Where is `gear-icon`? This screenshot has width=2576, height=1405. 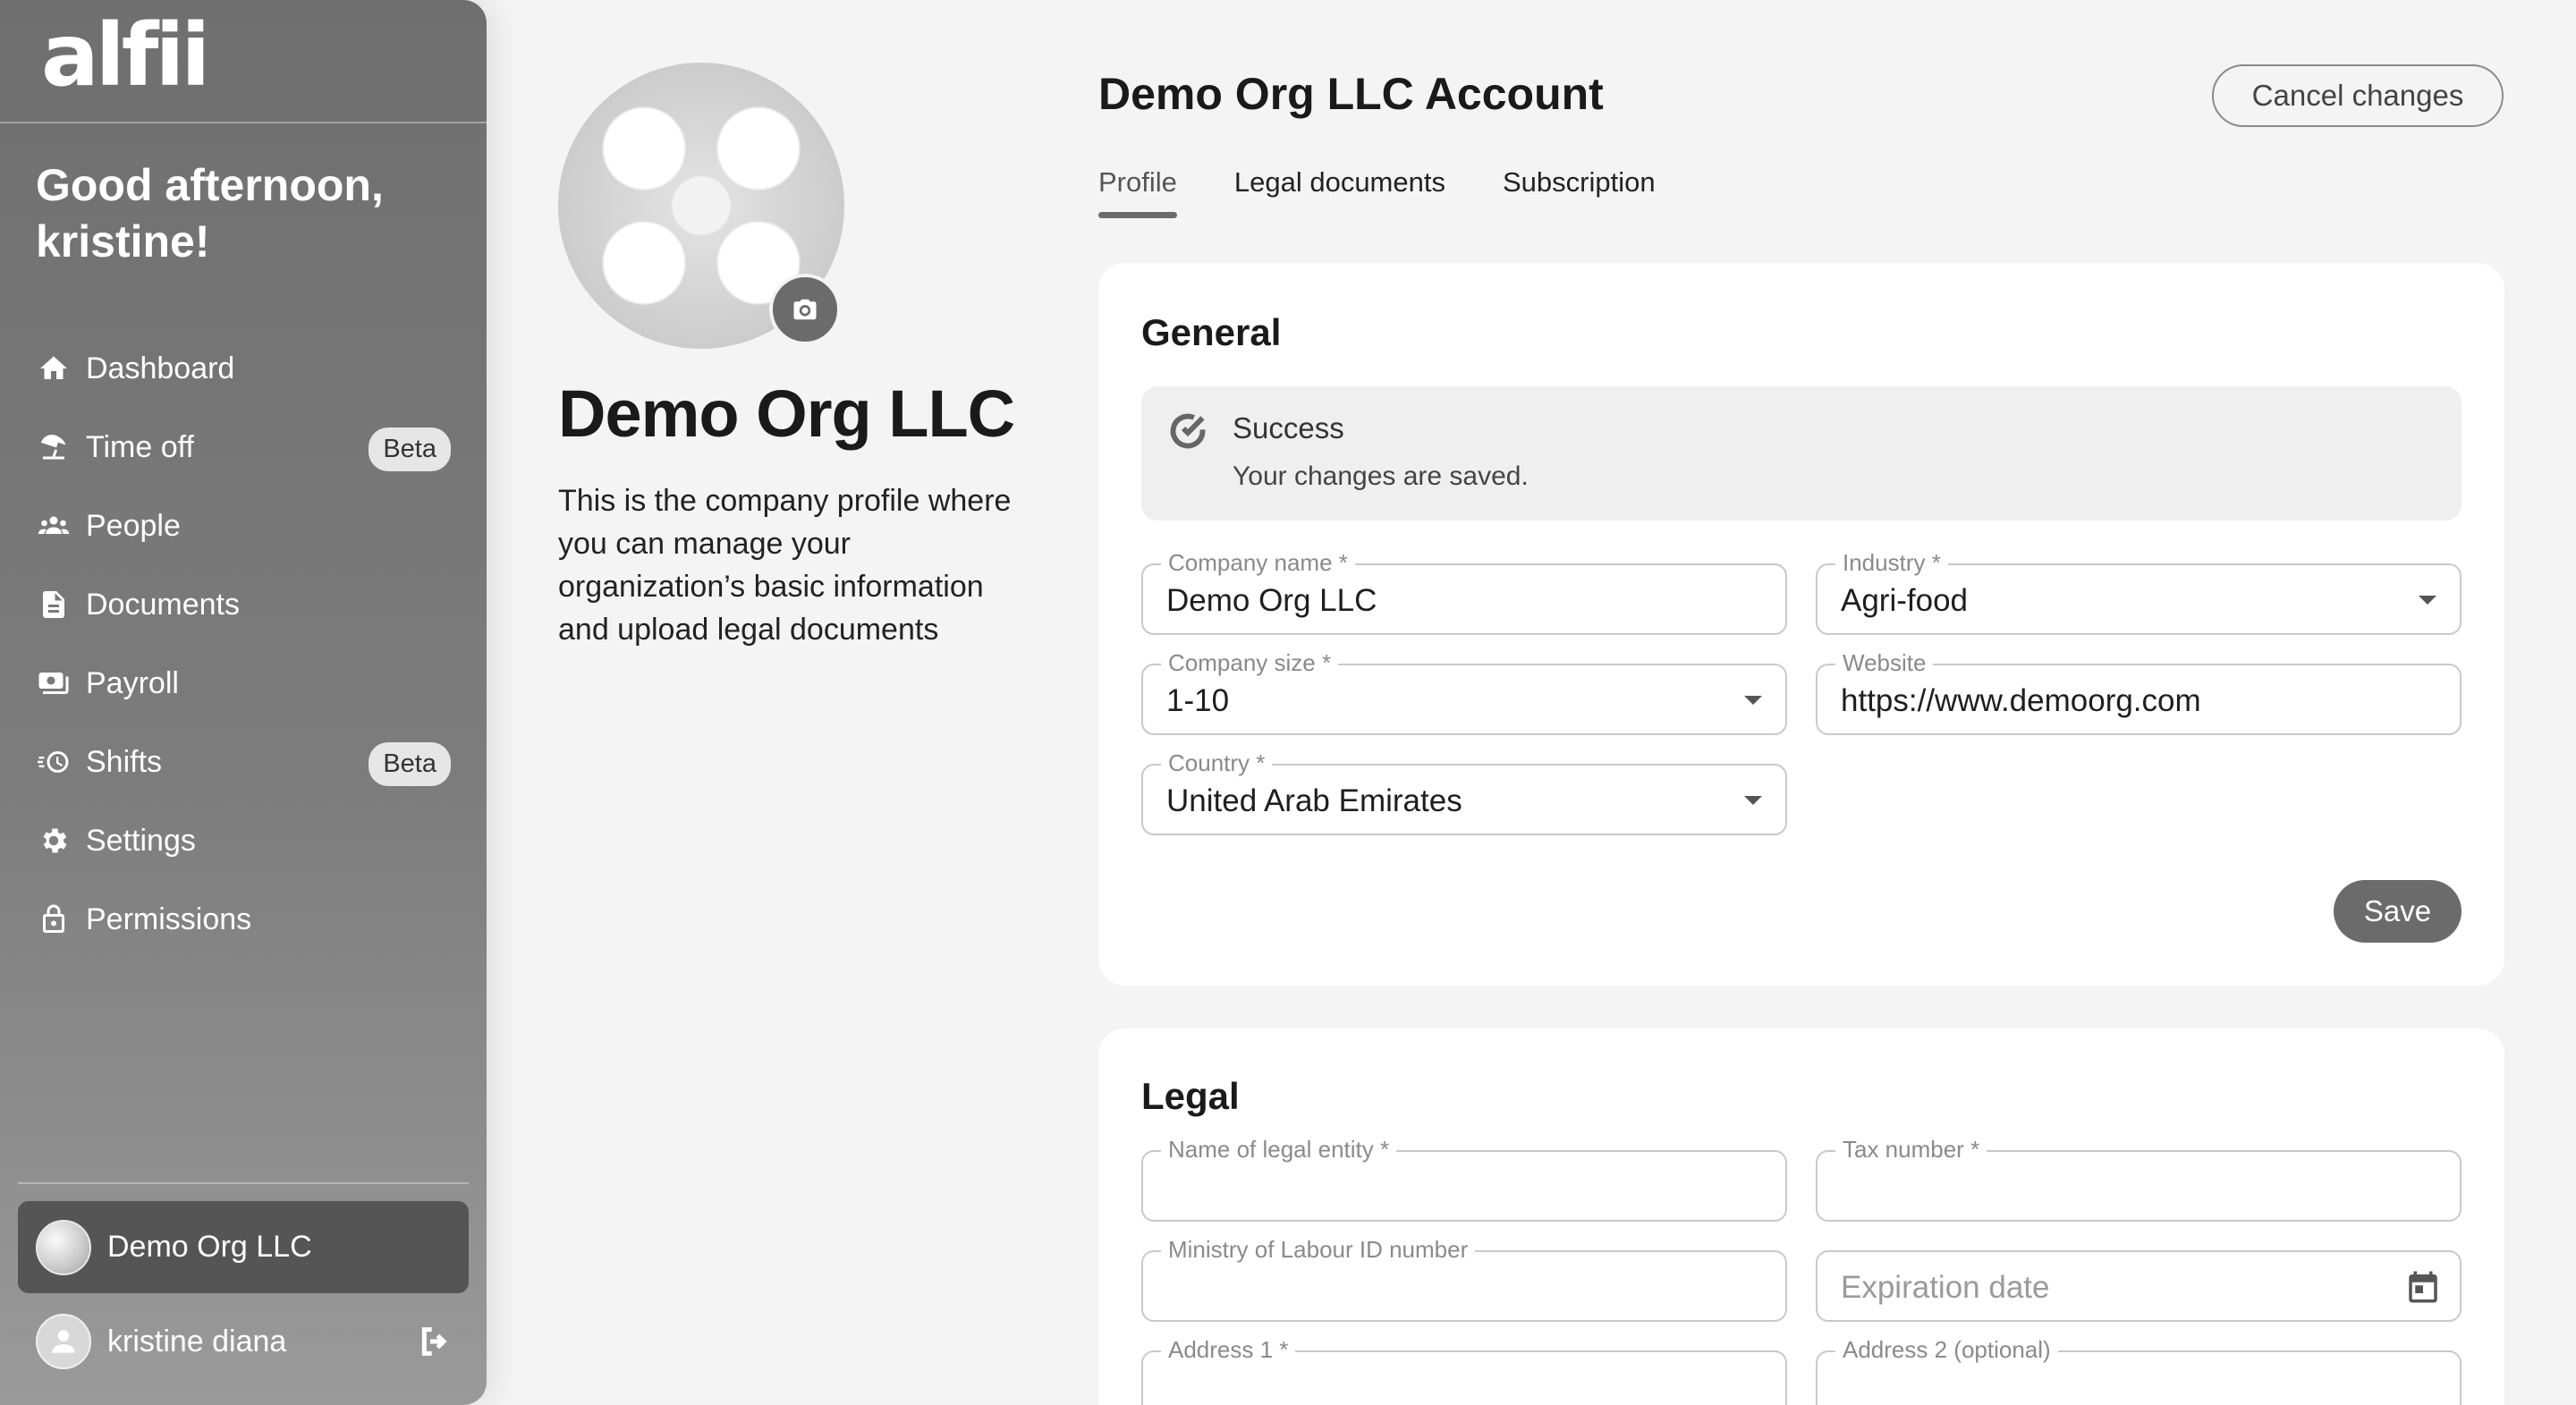
gear-icon is located at coordinates (54, 841).